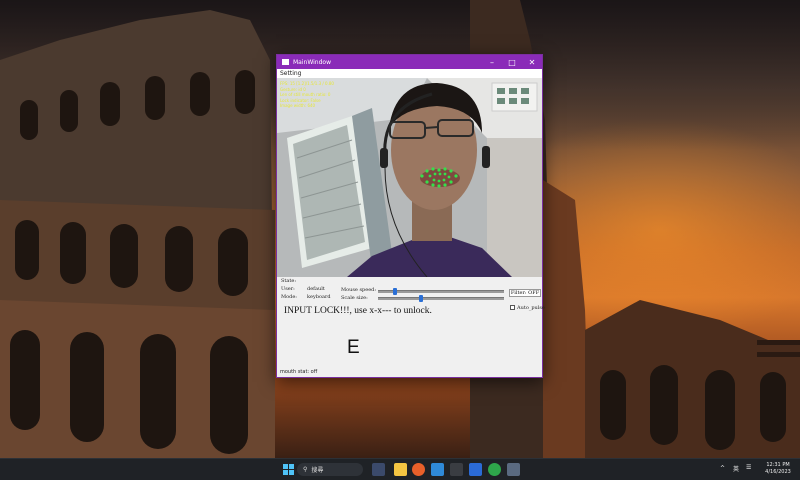 Image resolution: width=800 pixels, height=480 pixels. I want to click on minimize-icon: –, so click(492, 62).